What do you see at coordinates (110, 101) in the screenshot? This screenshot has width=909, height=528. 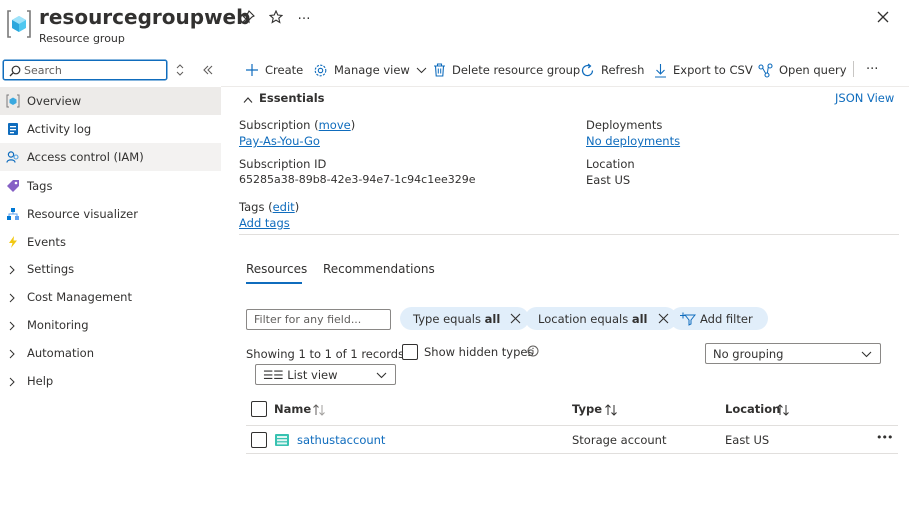 I see `sidebar-item-overview: Overview` at bounding box center [110, 101].